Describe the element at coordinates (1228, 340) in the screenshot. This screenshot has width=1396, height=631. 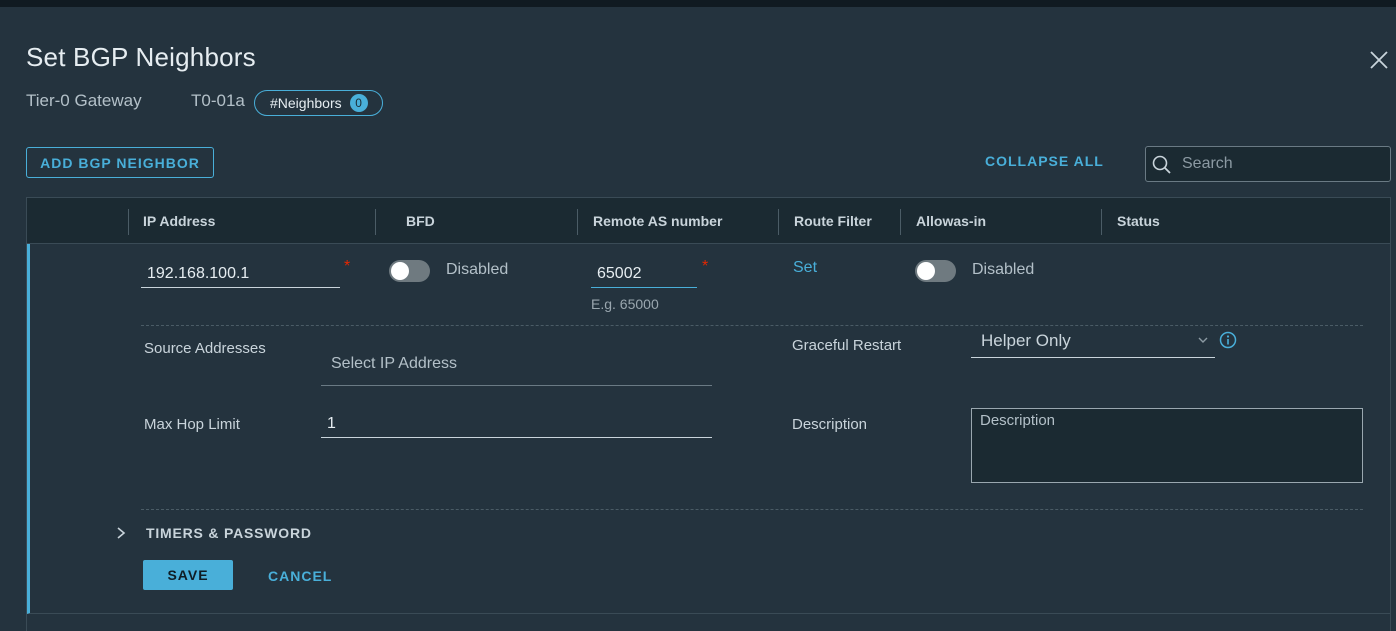
I see `info-icon` at that location.